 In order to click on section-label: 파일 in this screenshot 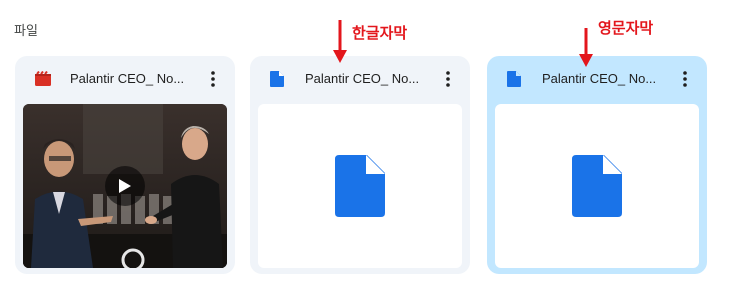, I will do `click(26, 31)`.